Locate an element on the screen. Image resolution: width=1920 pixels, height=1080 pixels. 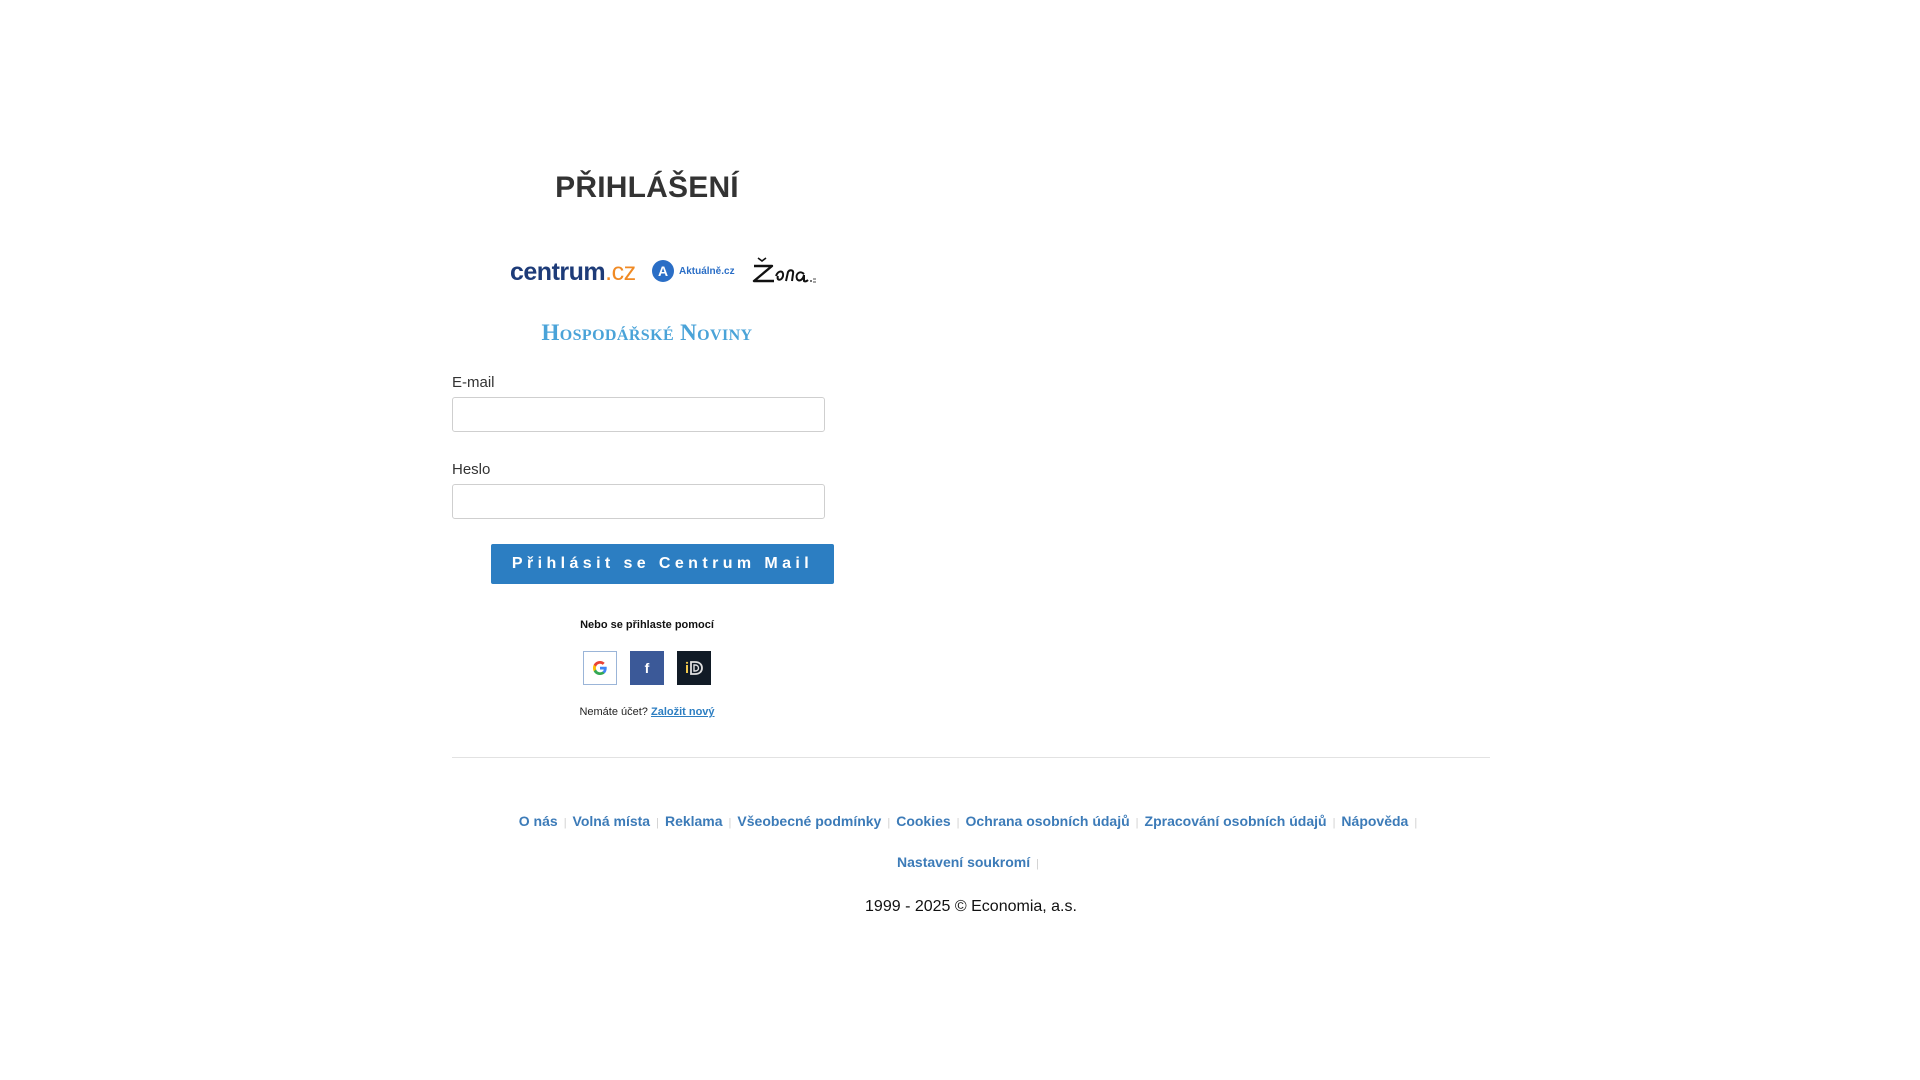
email-field is located at coordinates (638, 414).